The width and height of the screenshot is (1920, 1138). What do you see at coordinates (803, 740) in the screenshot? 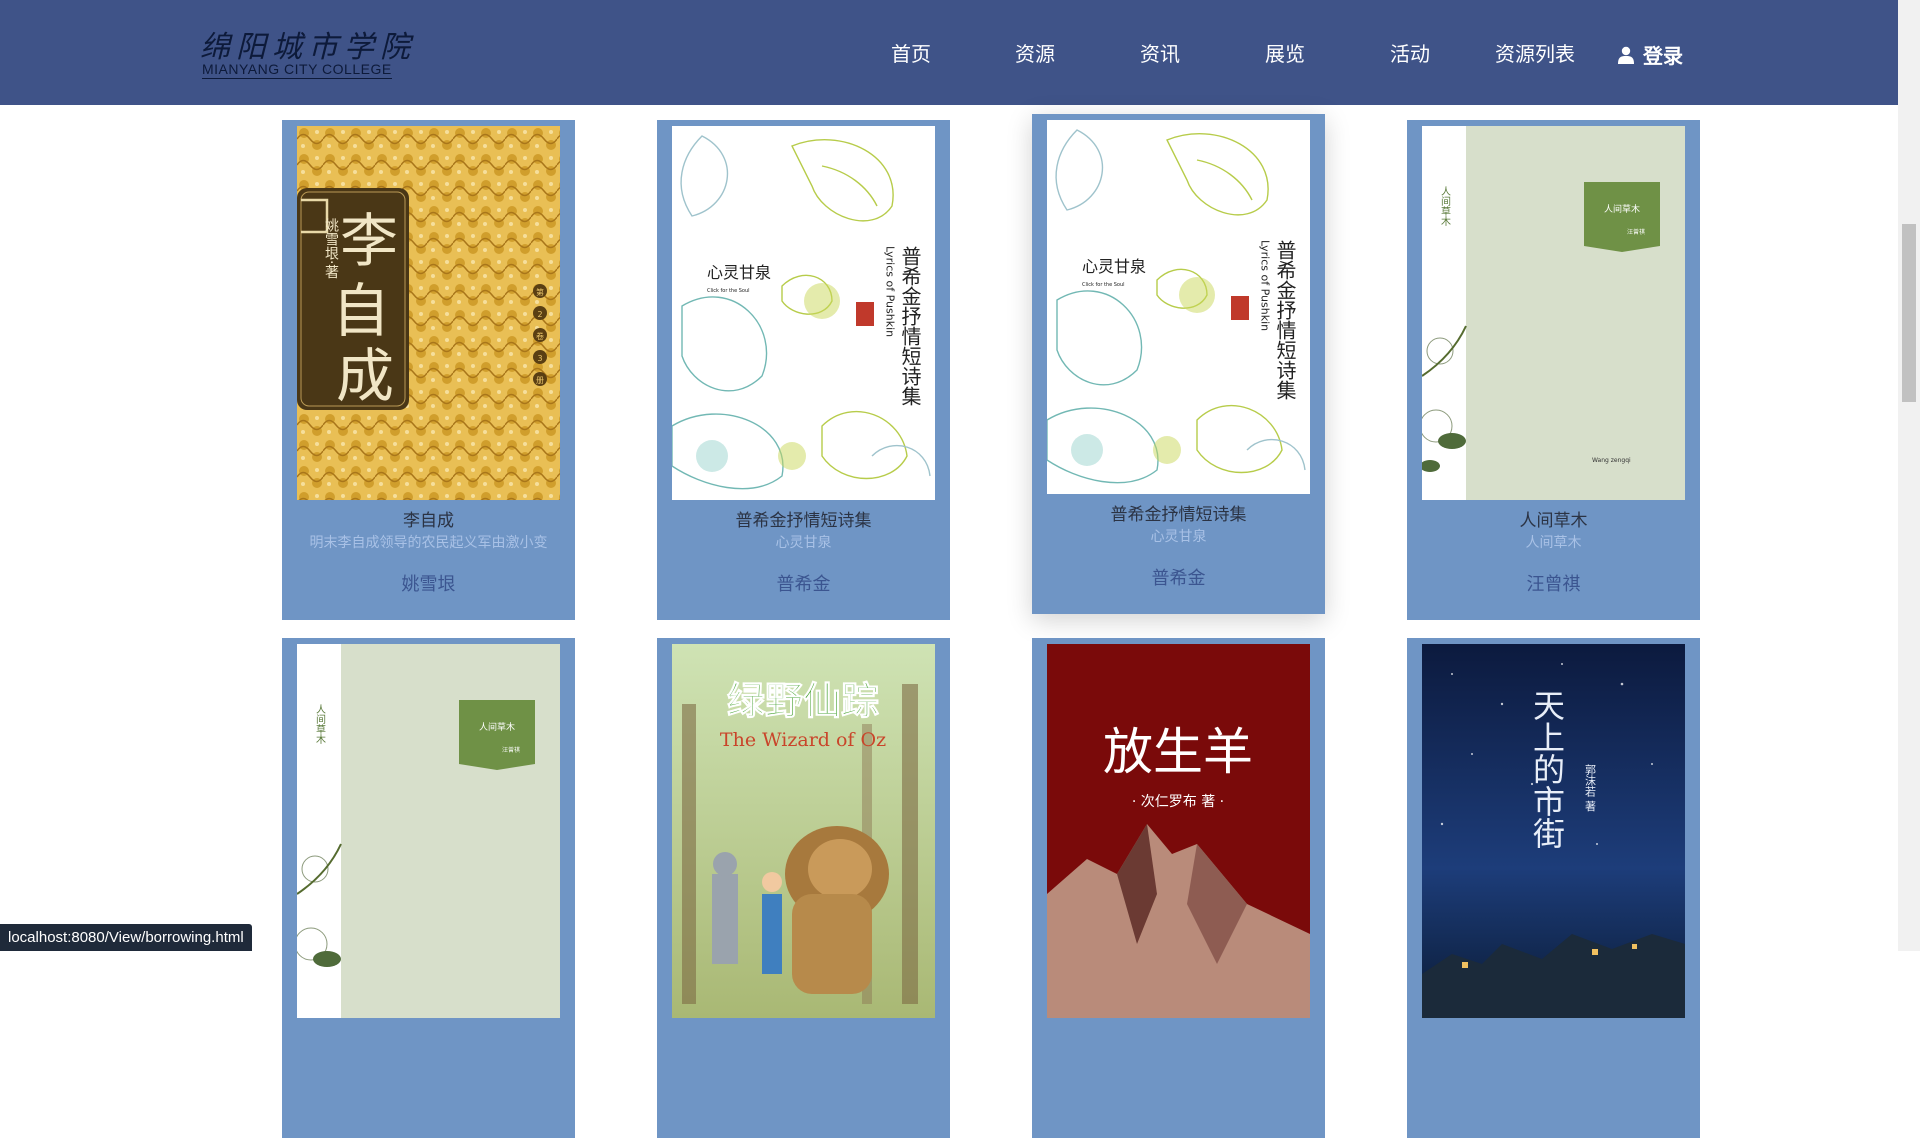
I see `svg-text: The Wizard of Oz` at bounding box center [803, 740].